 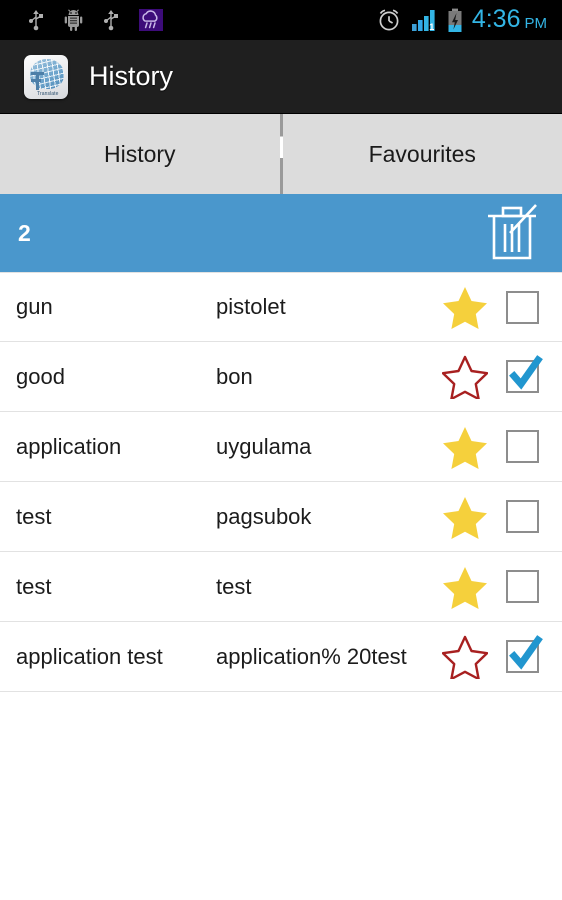 What do you see at coordinates (464, 18) in the screenshot?
I see `status-bar-right-icons: 1 4:36 PM` at bounding box center [464, 18].